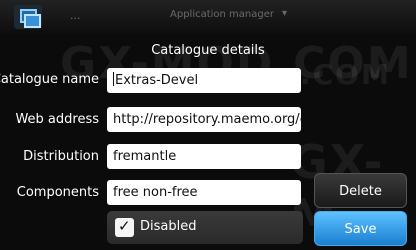 This screenshot has width=416, height=250. What do you see at coordinates (345, 74) in the screenshot?
I see `watermark: .COM` at bounding box center [345, 74].